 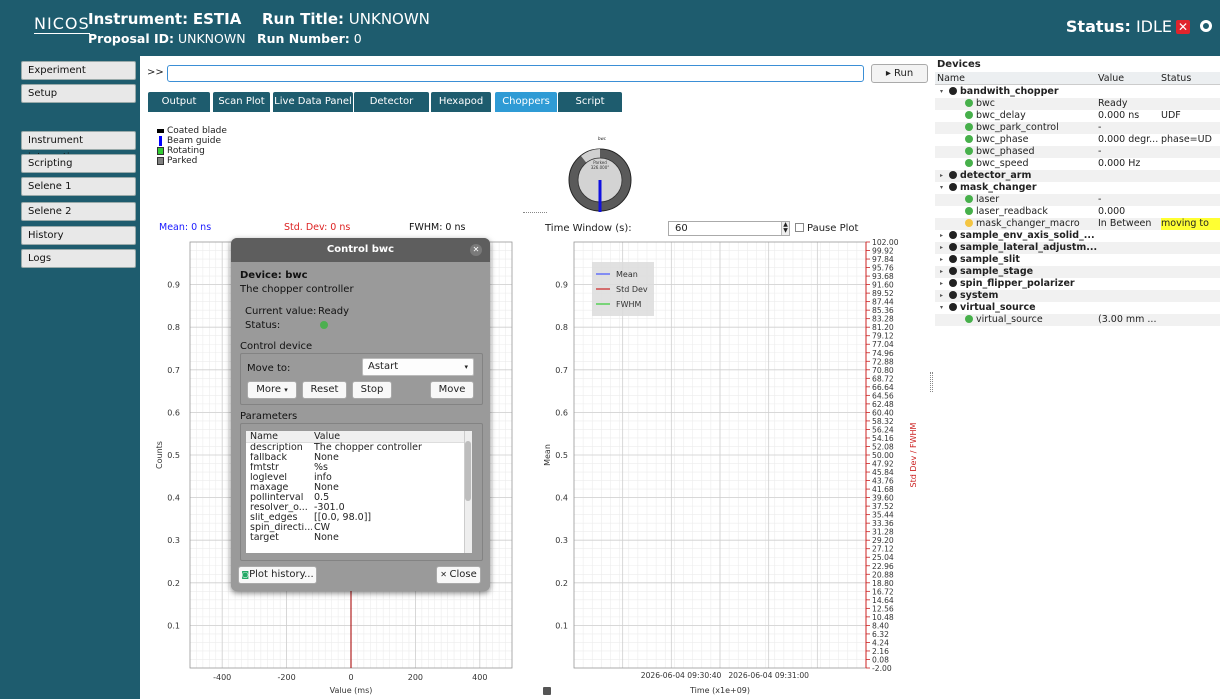 I want to click on sidebar-item-history: History, so click(x=78, y=235).